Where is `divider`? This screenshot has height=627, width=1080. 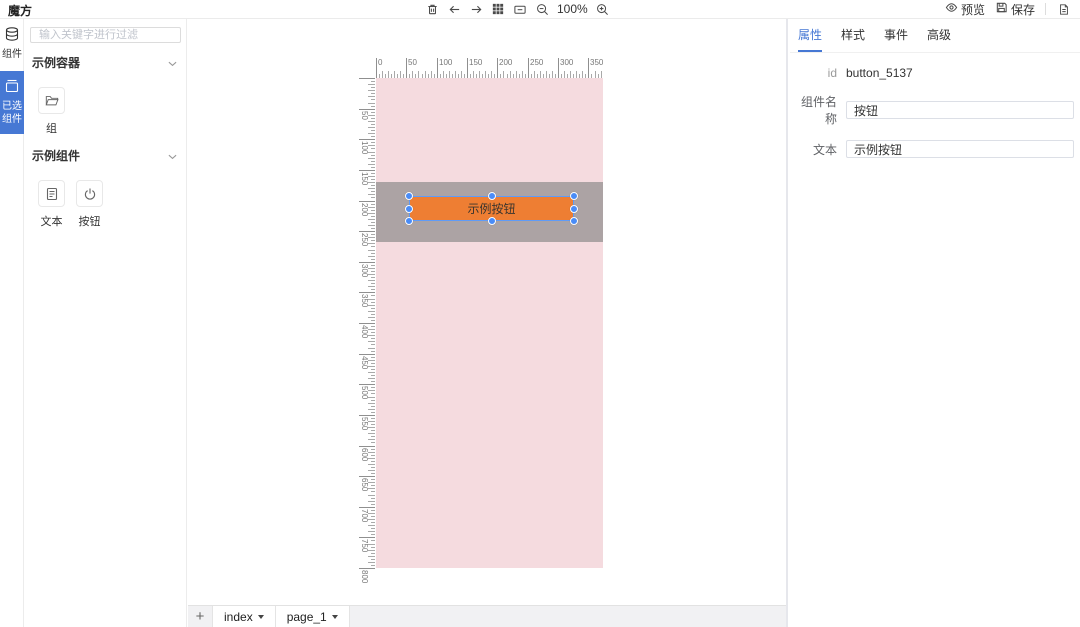
divider is located at coordinates (1045, 9).